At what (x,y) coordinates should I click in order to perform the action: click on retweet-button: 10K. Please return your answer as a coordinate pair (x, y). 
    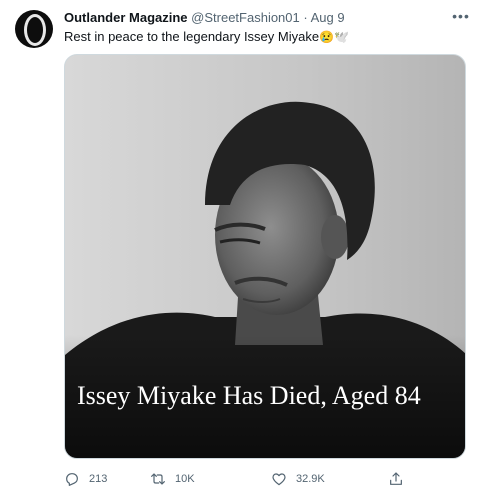
    Looking at the image, I should click on (172, 479).